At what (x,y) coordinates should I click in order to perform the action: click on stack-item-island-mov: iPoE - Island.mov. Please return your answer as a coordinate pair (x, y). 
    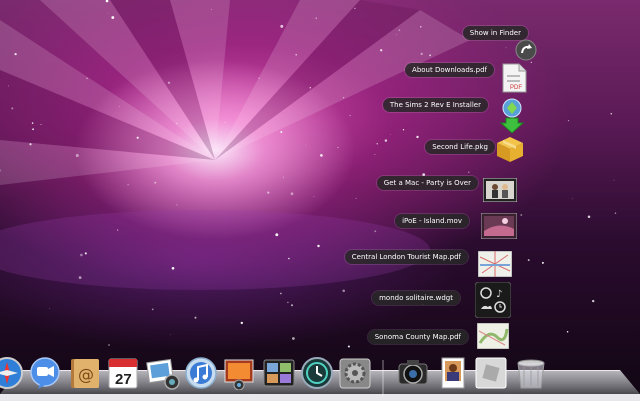
    Looking at the image, I should click on (435, 221).